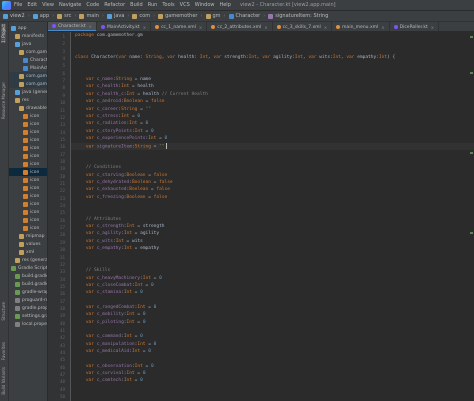 This screenshot has width=474, height=401. I want to click on breadcrumb-item: com, so click(141, 16).